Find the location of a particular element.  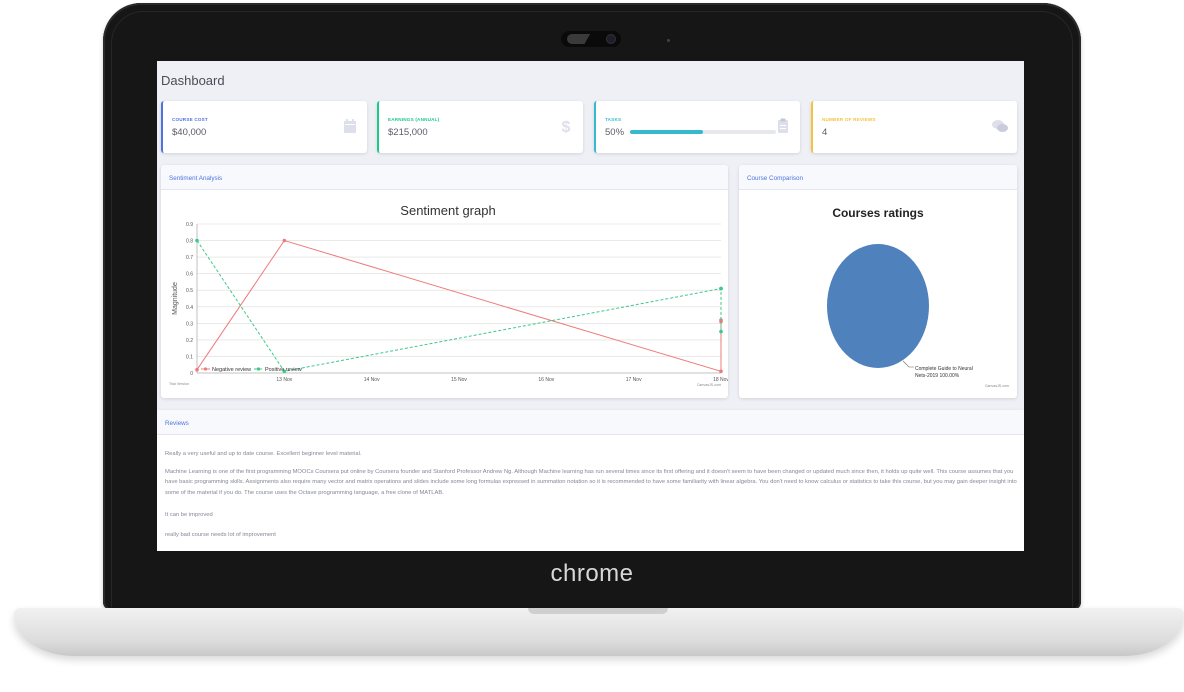

y-tick-label: 0.3 is located at coordinates (189, 324).